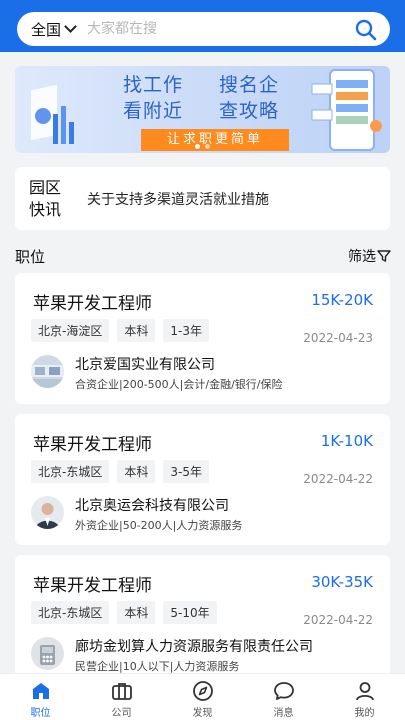 Image resolution: width=405 pixels, height=720 pixels. Describe the element at coordinates (153, 111) in the screenshot. I see `banner-line2-left: 看附近` at that location.